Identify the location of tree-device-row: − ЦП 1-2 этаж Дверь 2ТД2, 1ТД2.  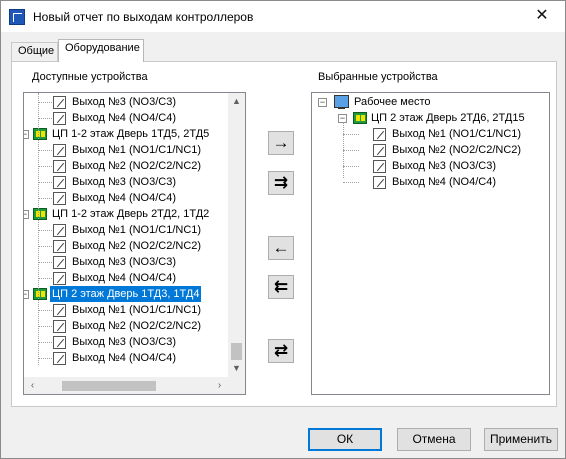
(126, 214).